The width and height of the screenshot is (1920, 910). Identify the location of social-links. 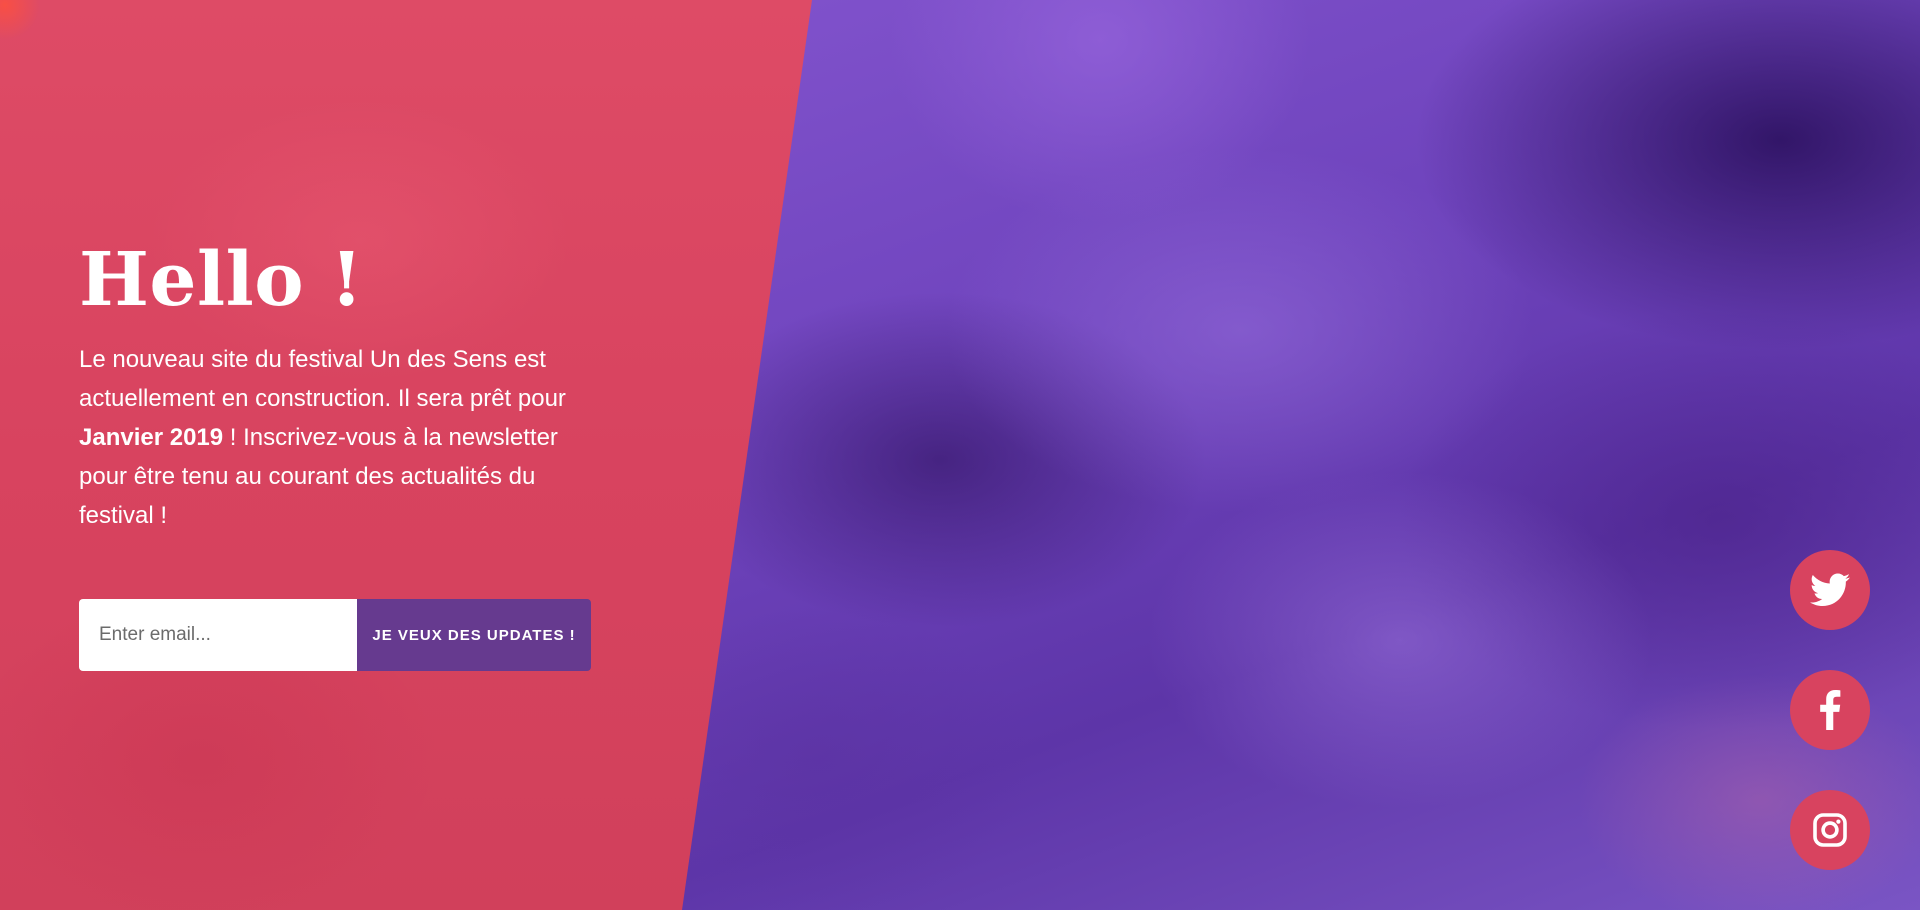
(1830, 710).